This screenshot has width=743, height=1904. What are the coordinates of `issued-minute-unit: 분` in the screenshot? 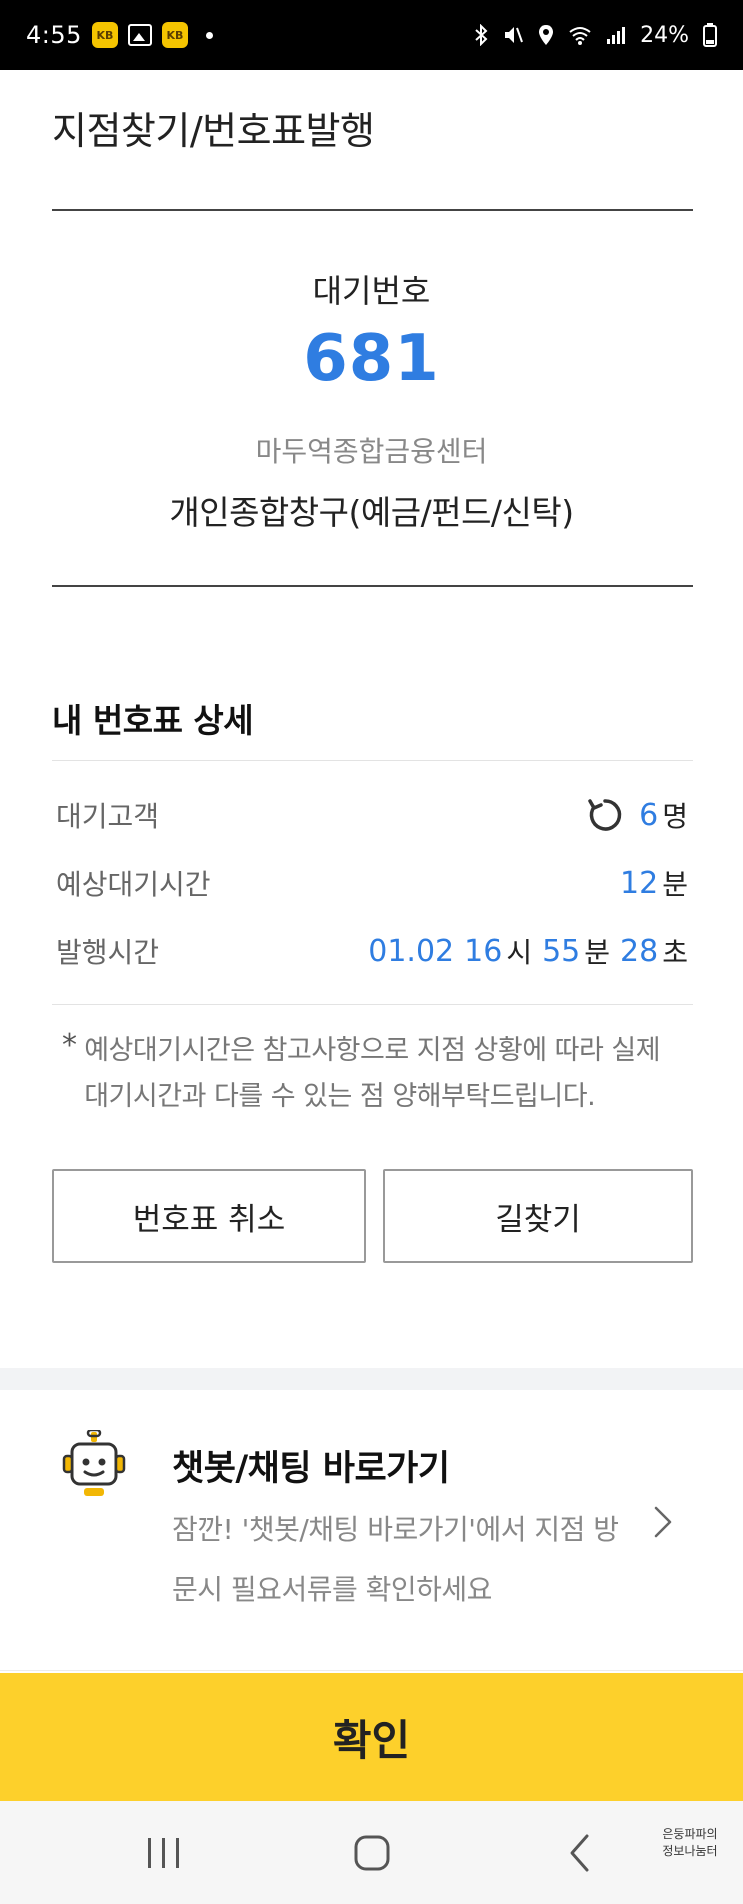 It's located at (597, 952).